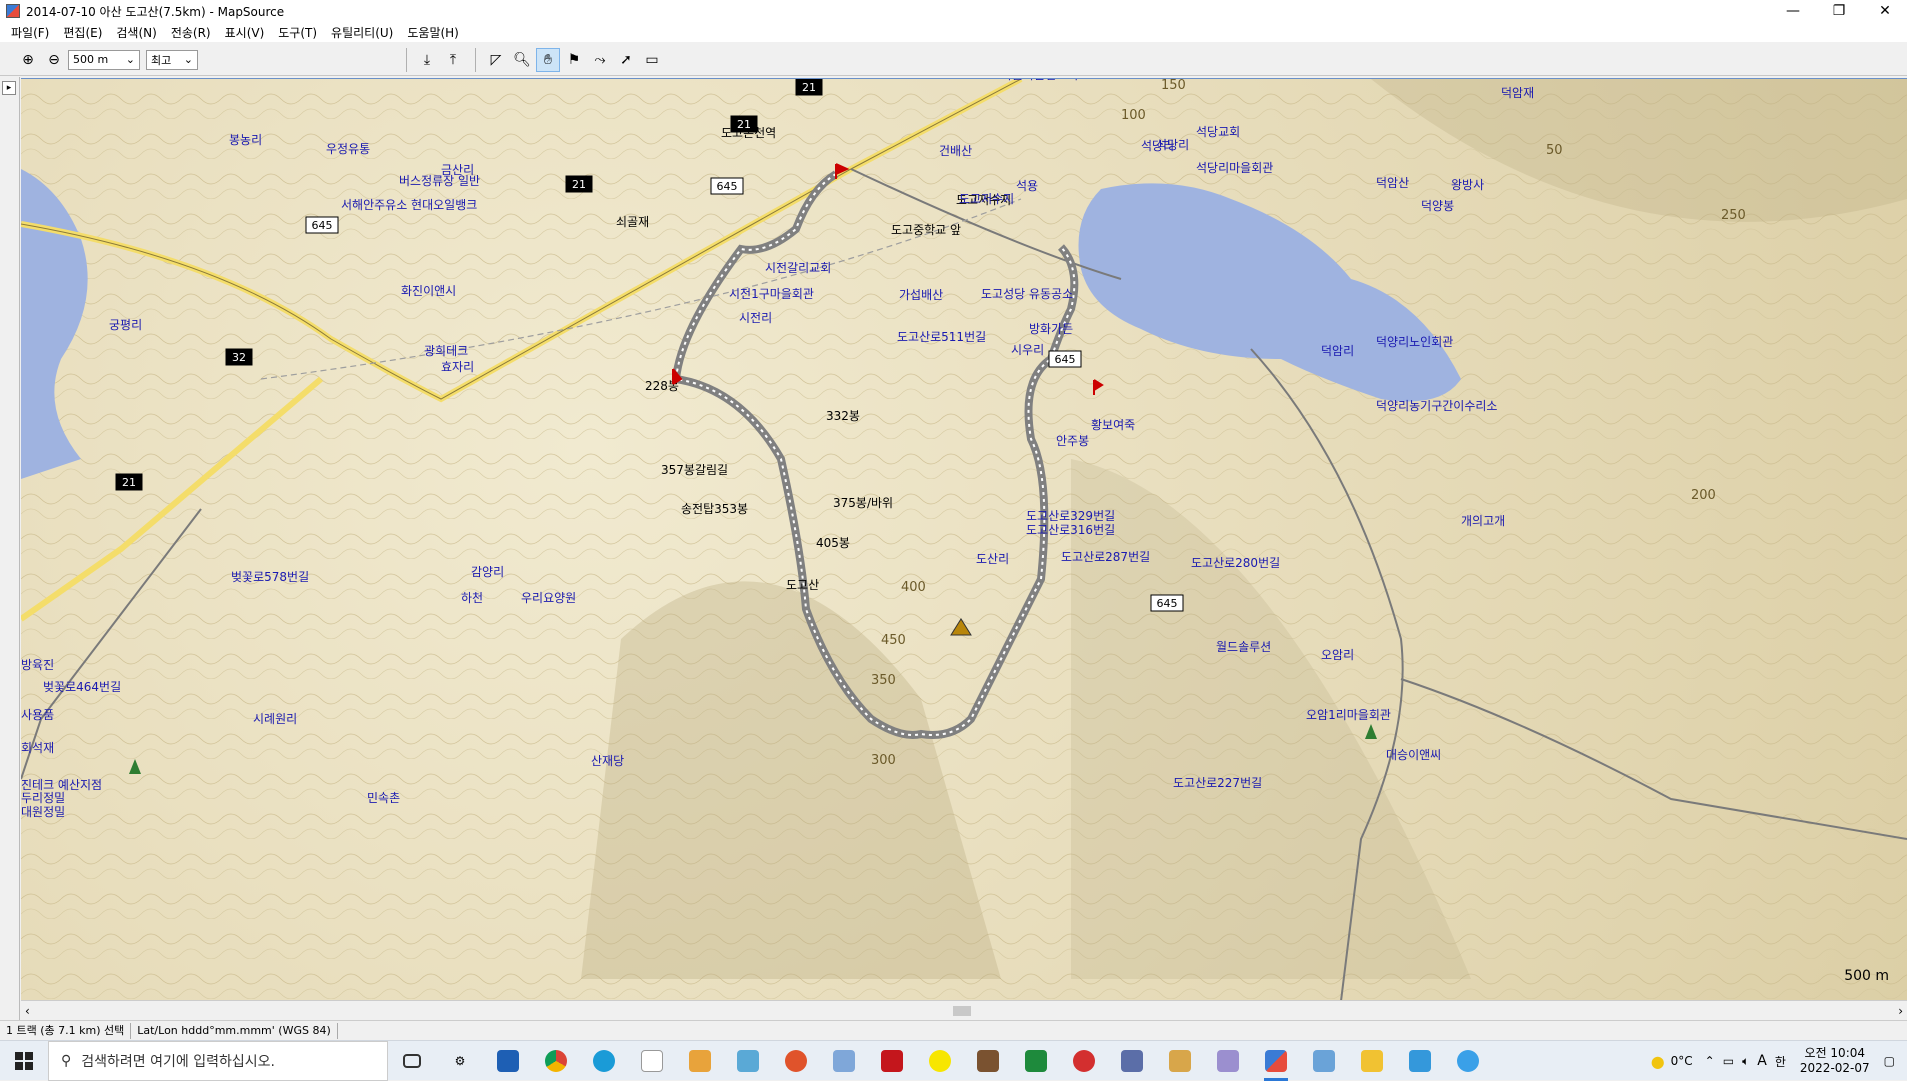  Describe the element at coordinates (1072, 441) in the screenshot. I see `map-label: 안주봉` at that location.